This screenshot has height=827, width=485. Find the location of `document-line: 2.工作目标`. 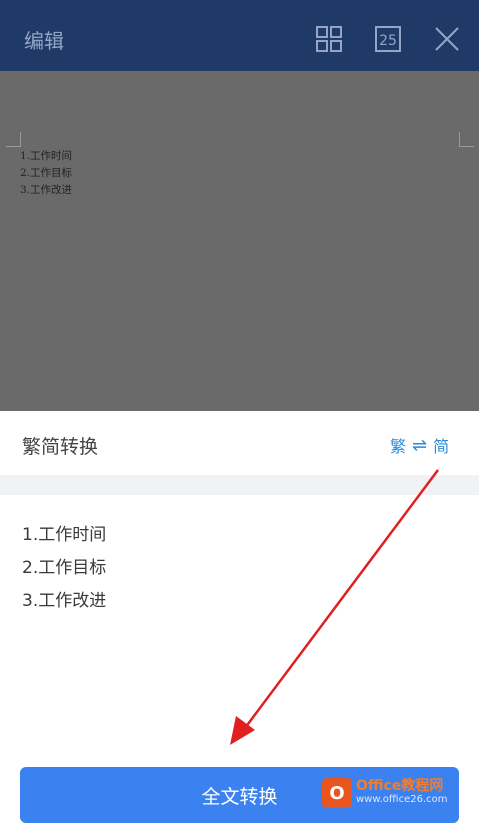

document-line: 2.工作目标 is located at coordinates (46, 173).